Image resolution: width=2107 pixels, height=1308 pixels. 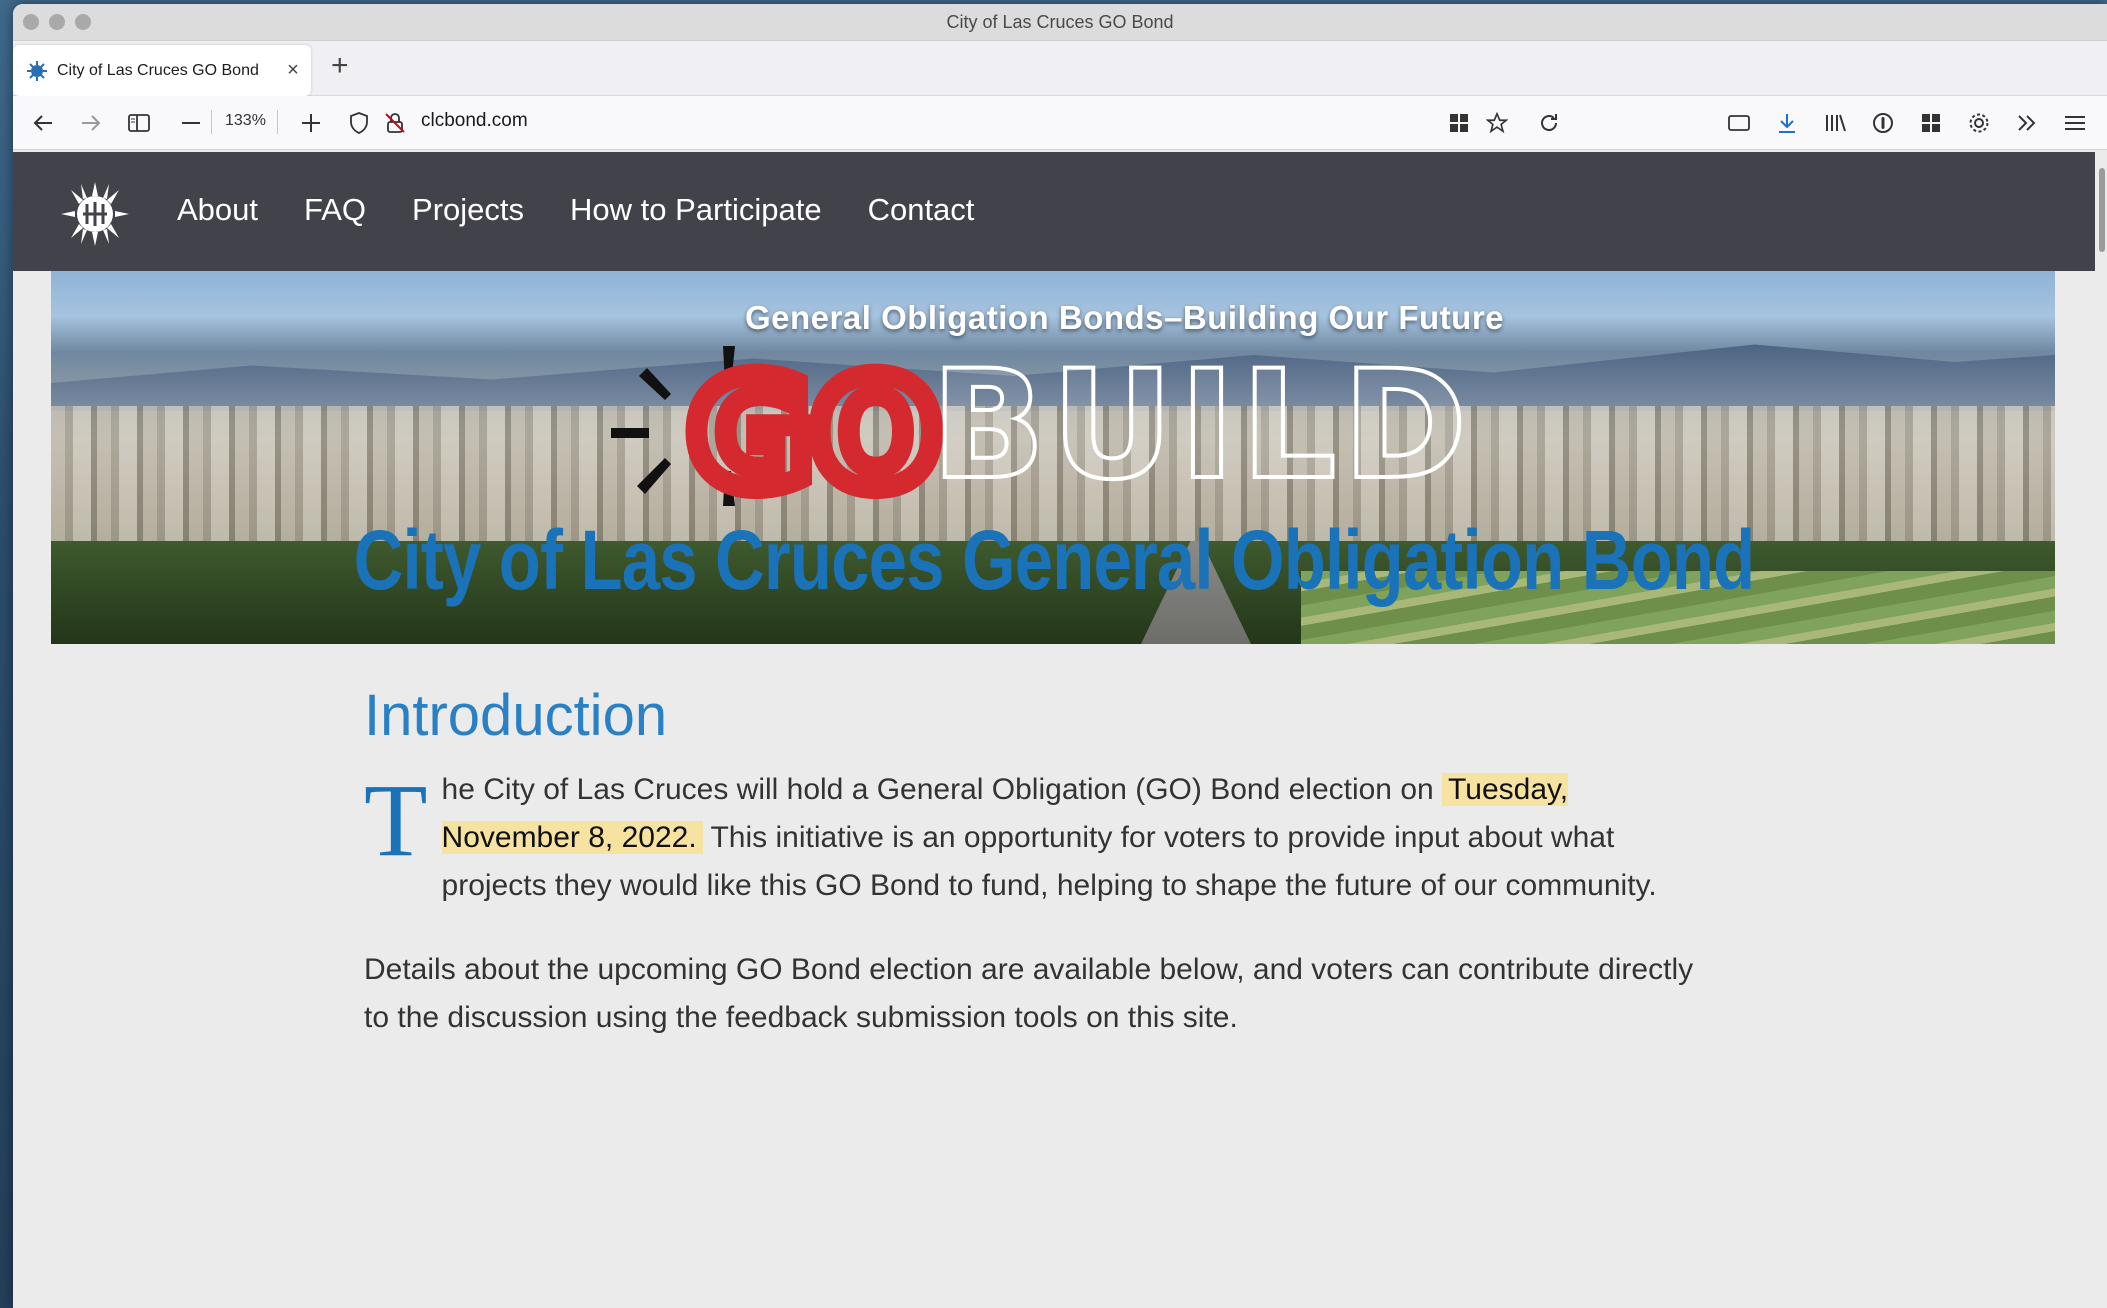 I want to click on forward-icon, so click(x=91, y=123).